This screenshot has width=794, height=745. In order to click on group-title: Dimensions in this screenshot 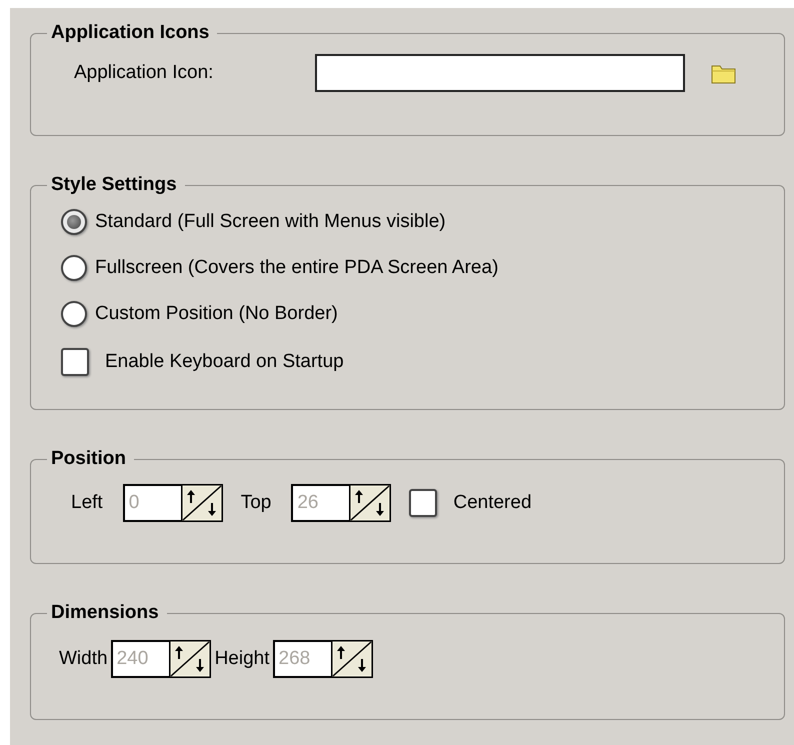, I will do `click(105, 613)`.